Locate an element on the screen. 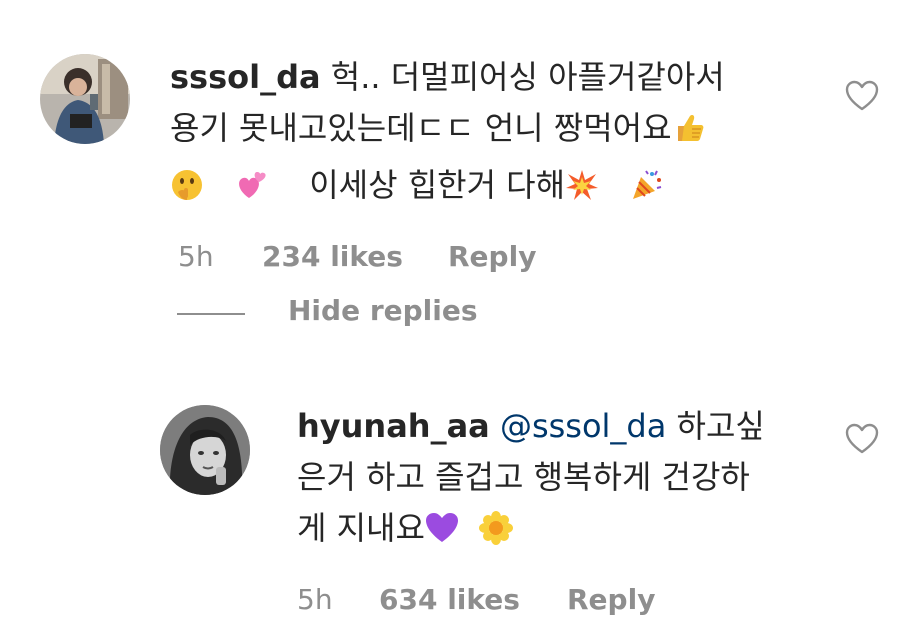  avatar-sssol-da is located at coordinates (85, 99).